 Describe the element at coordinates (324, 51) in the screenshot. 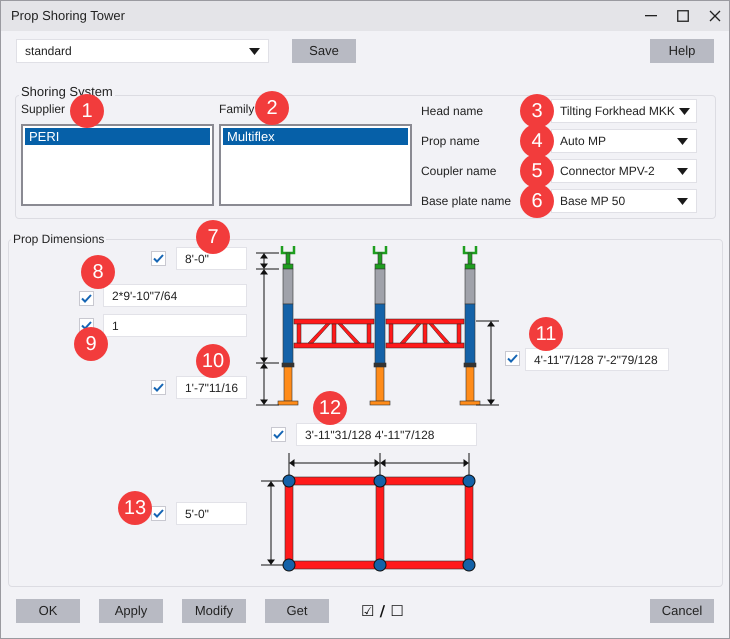

I see `button: Save` at that location.